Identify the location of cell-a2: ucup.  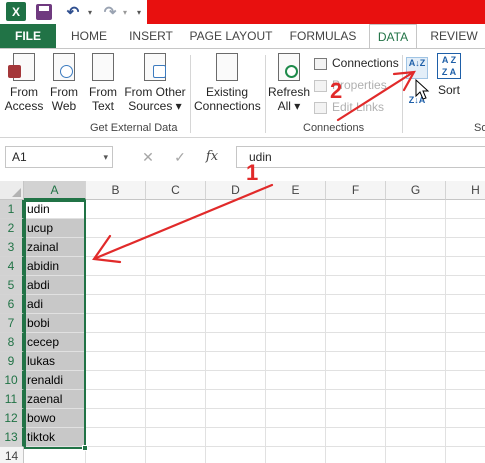
(55, 228).